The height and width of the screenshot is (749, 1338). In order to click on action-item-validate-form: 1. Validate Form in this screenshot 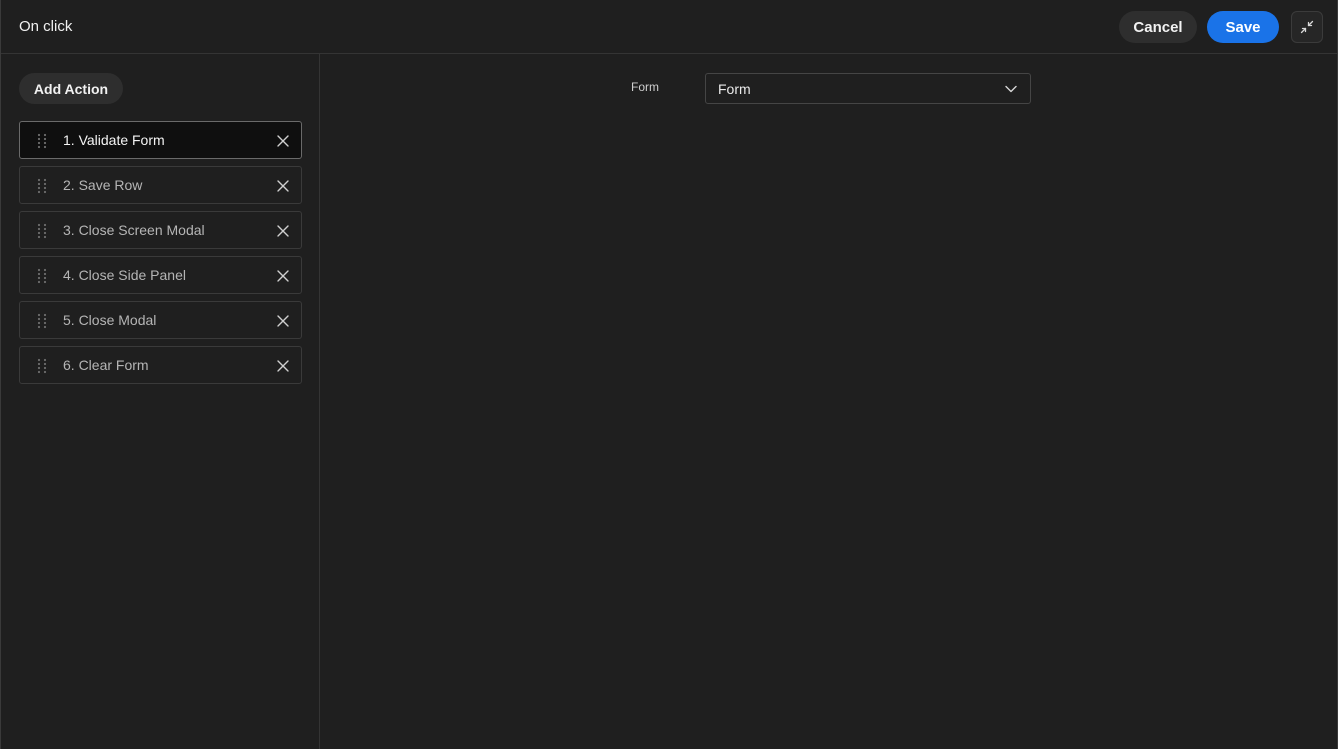, I will do `click(160, 140)`.